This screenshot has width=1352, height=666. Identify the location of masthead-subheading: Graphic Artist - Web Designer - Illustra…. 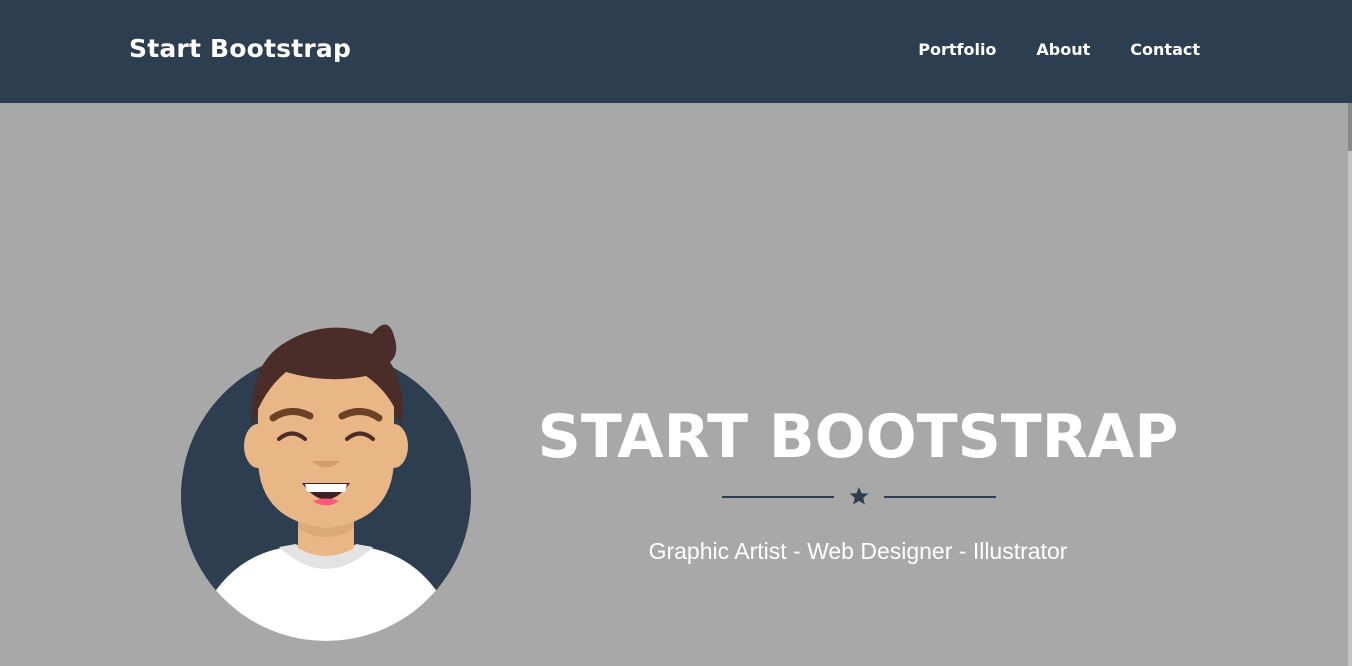
(858, 551).